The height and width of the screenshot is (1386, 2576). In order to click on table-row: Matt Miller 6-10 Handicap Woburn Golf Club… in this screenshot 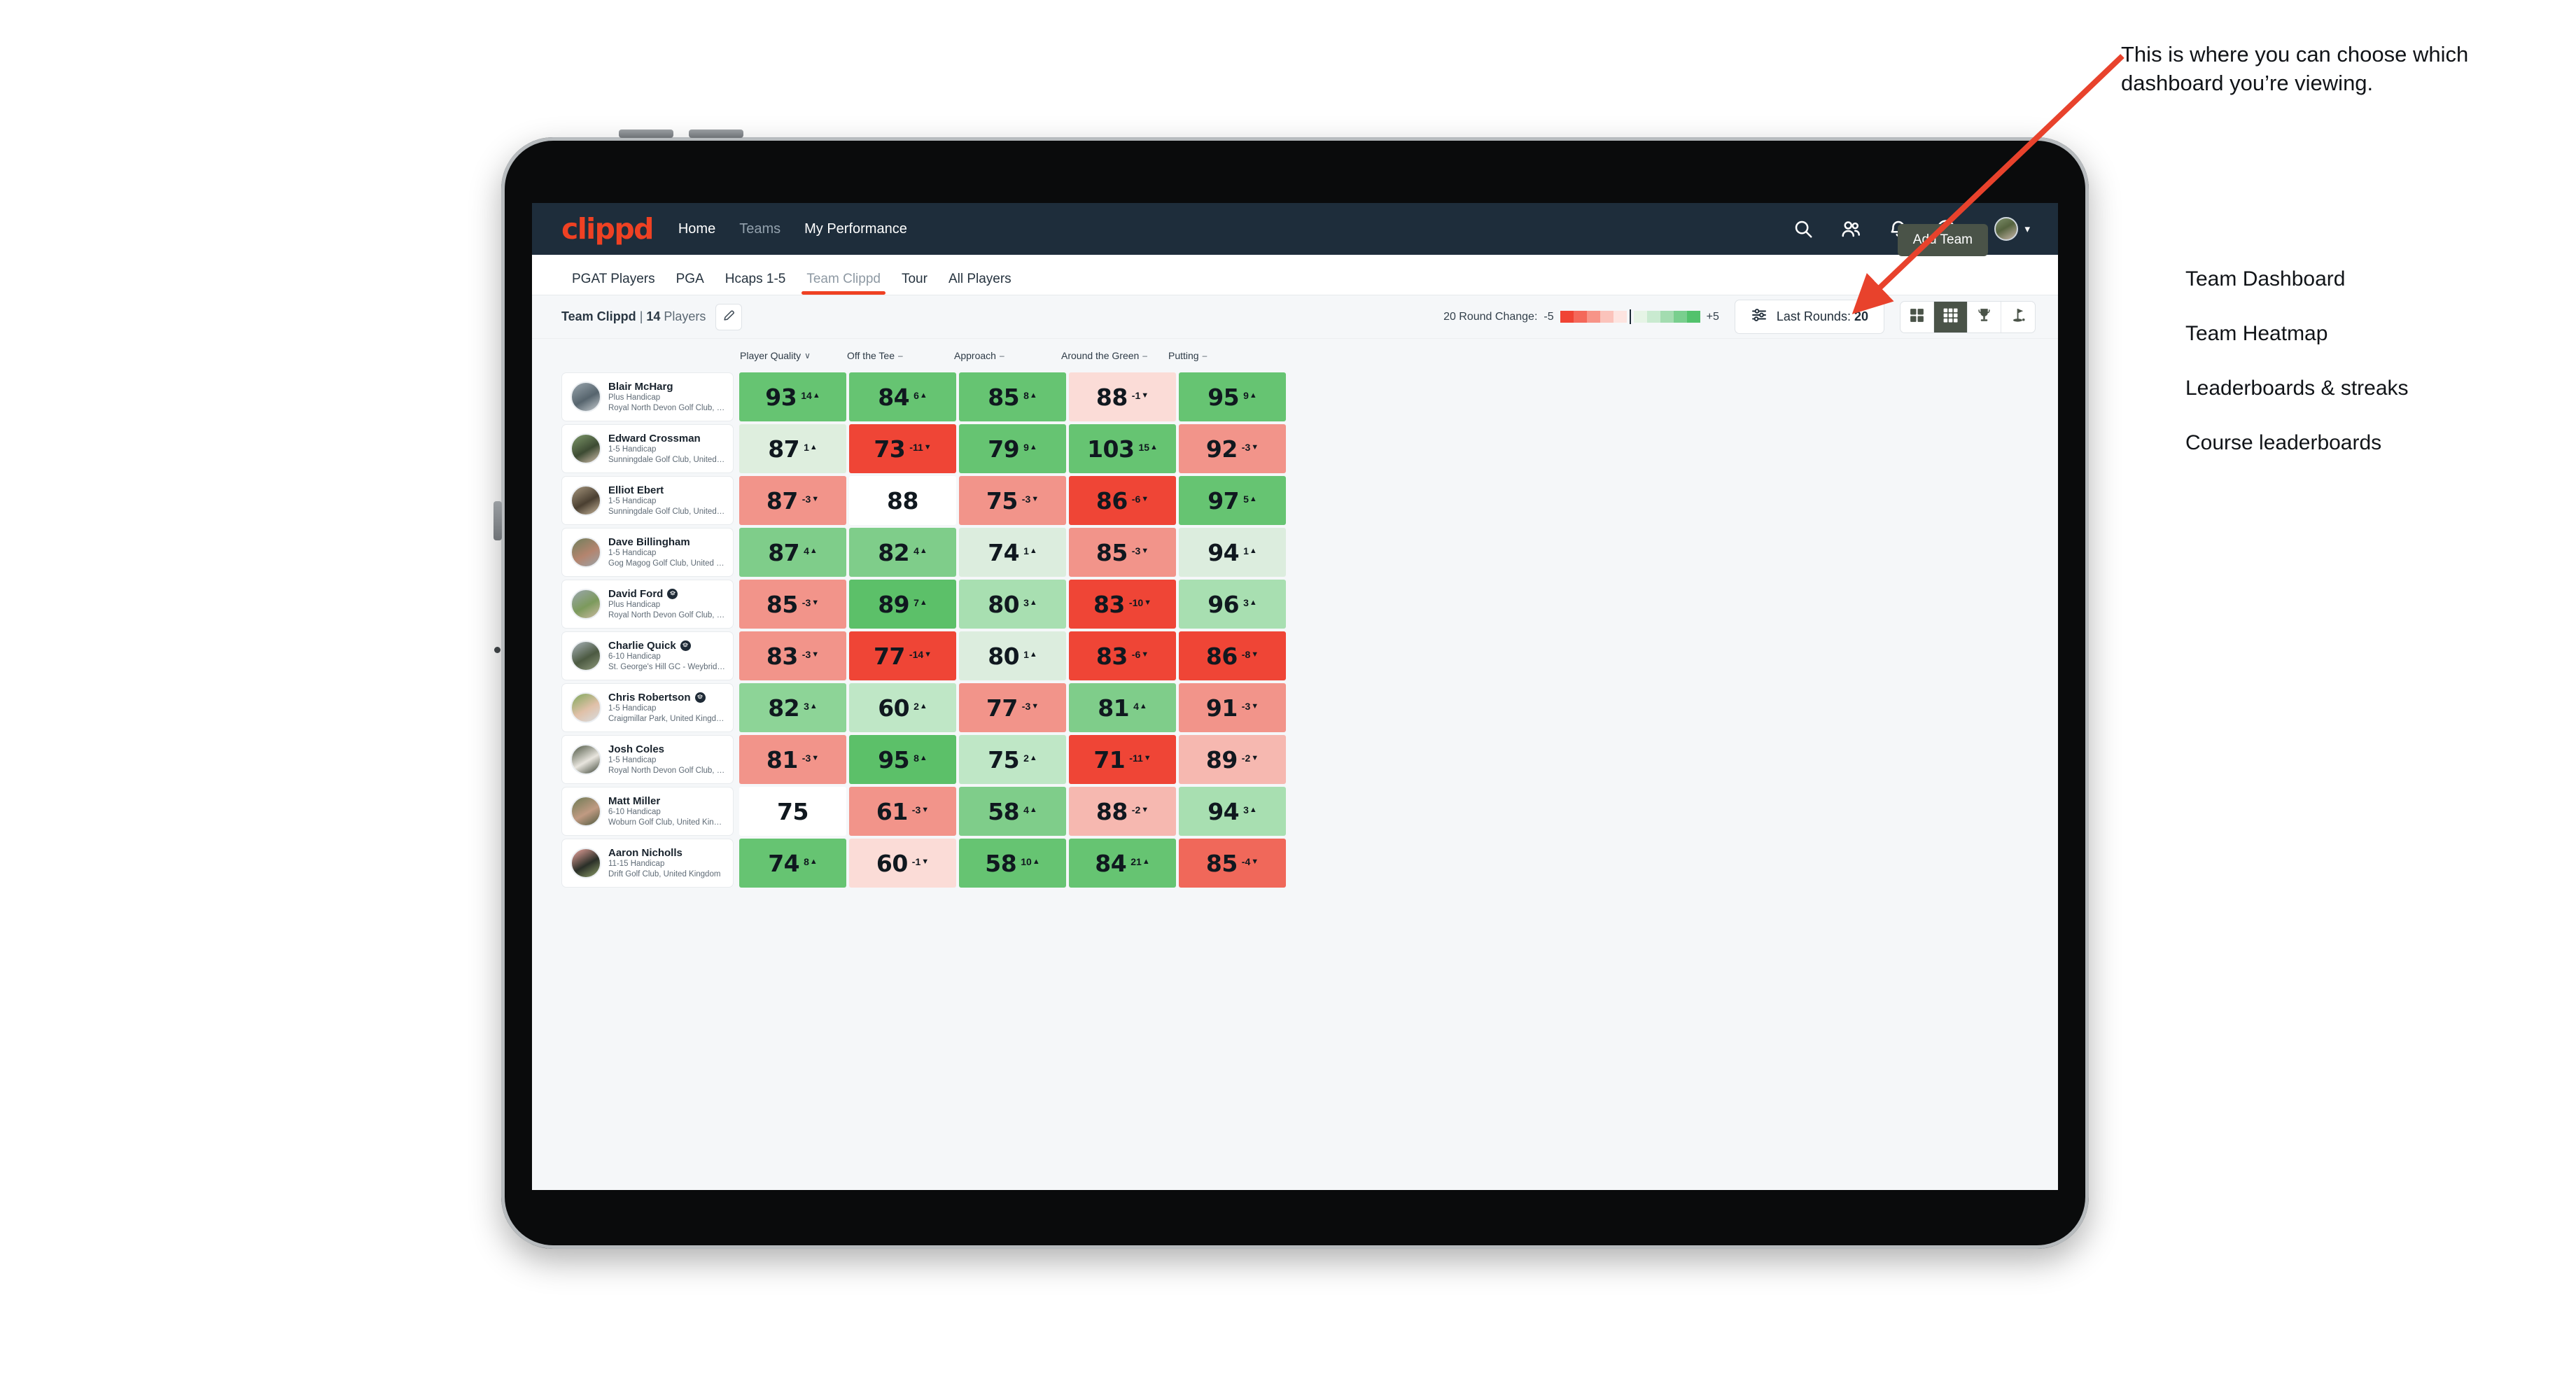, I will do `click(1295, 811)`.